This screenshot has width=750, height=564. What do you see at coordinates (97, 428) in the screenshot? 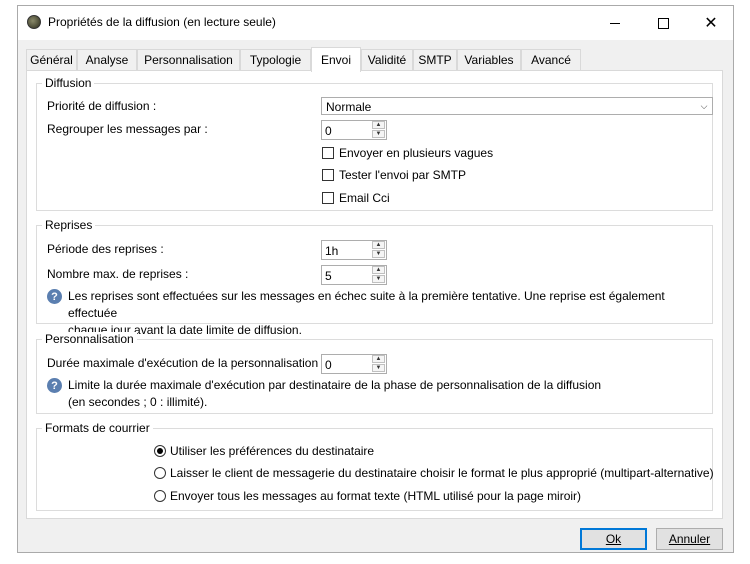
I see `group-title-formats: Formats de courrier` at bounding box center [97, 428].